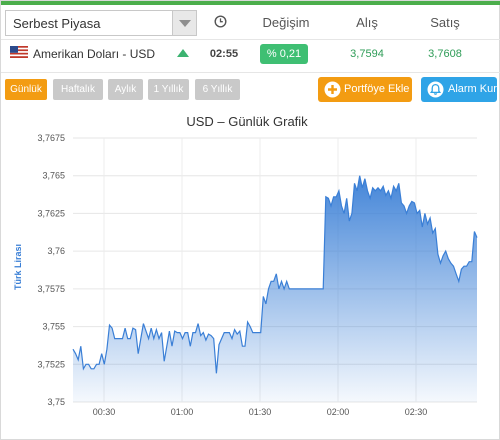 This screenshot has width=500, height=440. What do you see at coordinates (94, 54) in the screenshot?
I see `currency-name: Amerikan Doları - USD` at bounding box center [94, 54].